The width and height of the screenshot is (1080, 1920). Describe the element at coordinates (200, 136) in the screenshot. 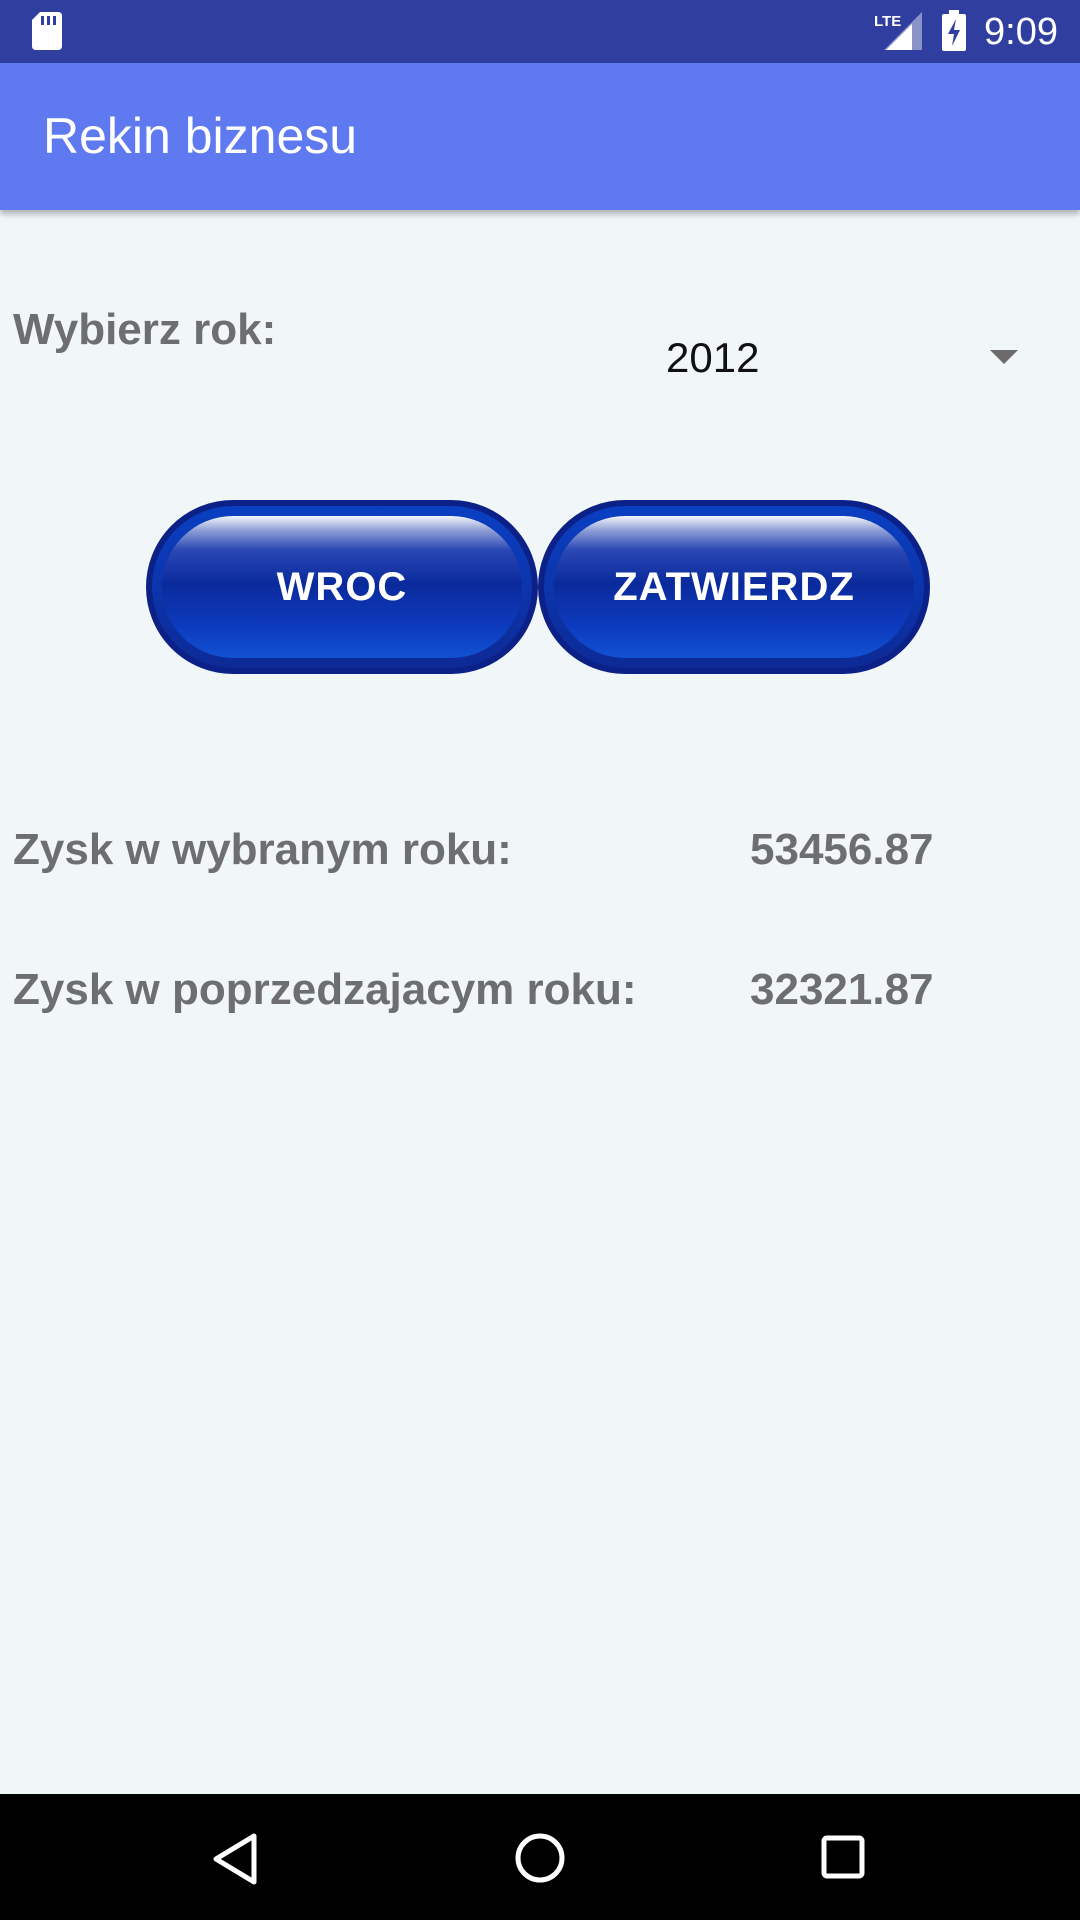

I see `app-title: Rekin biznesu` at that location.